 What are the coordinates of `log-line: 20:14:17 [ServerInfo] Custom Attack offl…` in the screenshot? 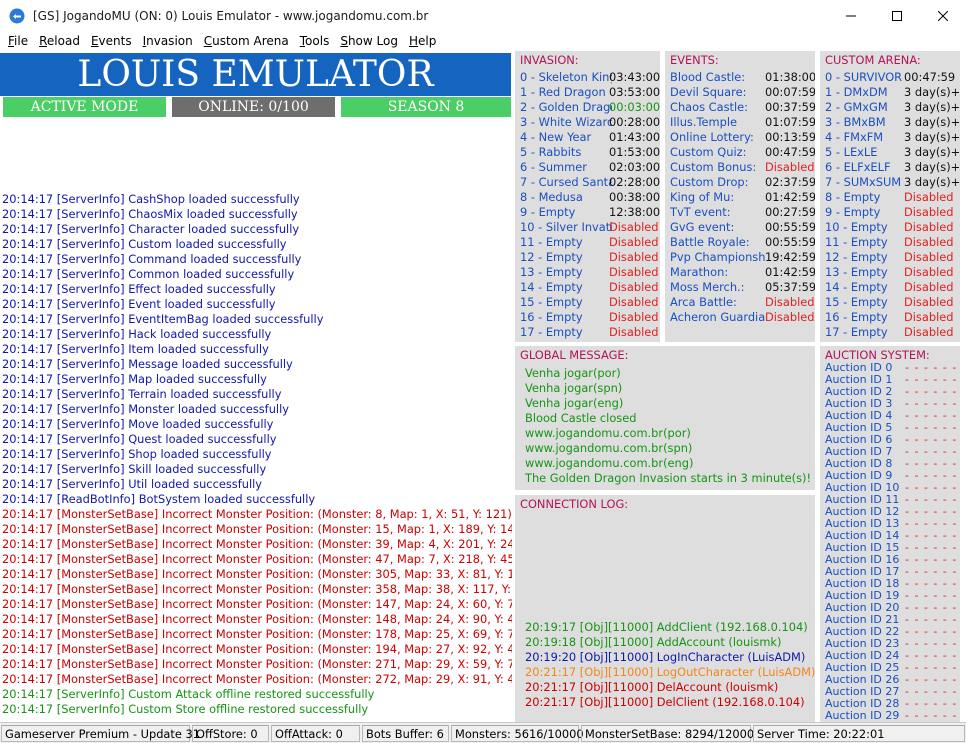 It's located at (188, 694).